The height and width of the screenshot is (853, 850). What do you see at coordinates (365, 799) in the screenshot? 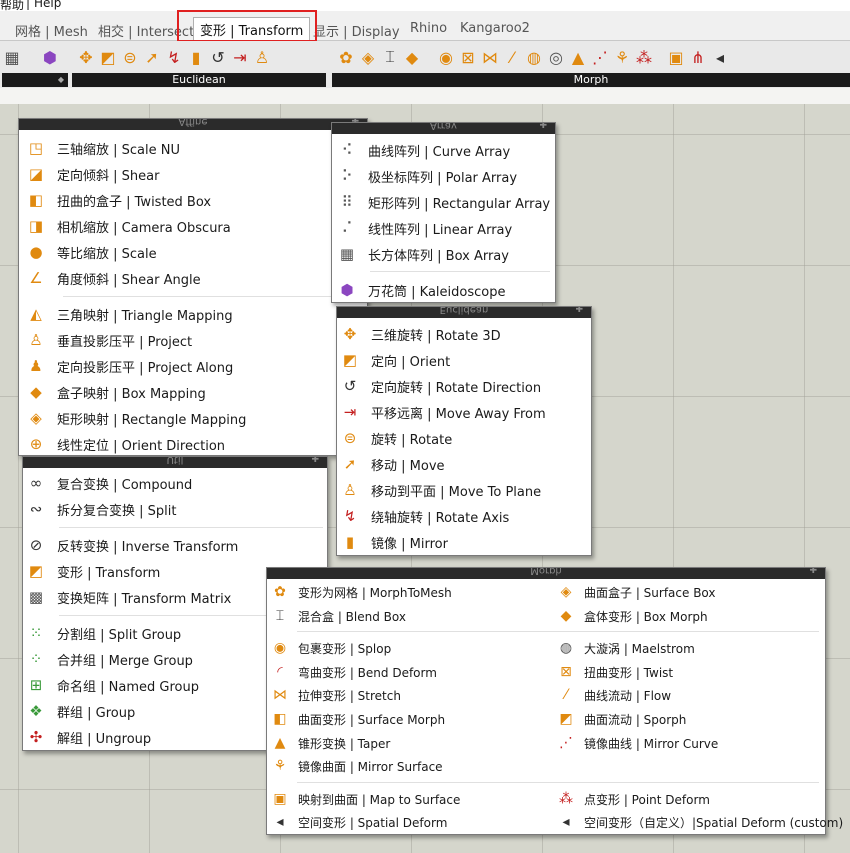
I see `morph-item-map-to-surface: ▣ 映射到曲面 | Map to Surface` at bounding box center [365, 799].